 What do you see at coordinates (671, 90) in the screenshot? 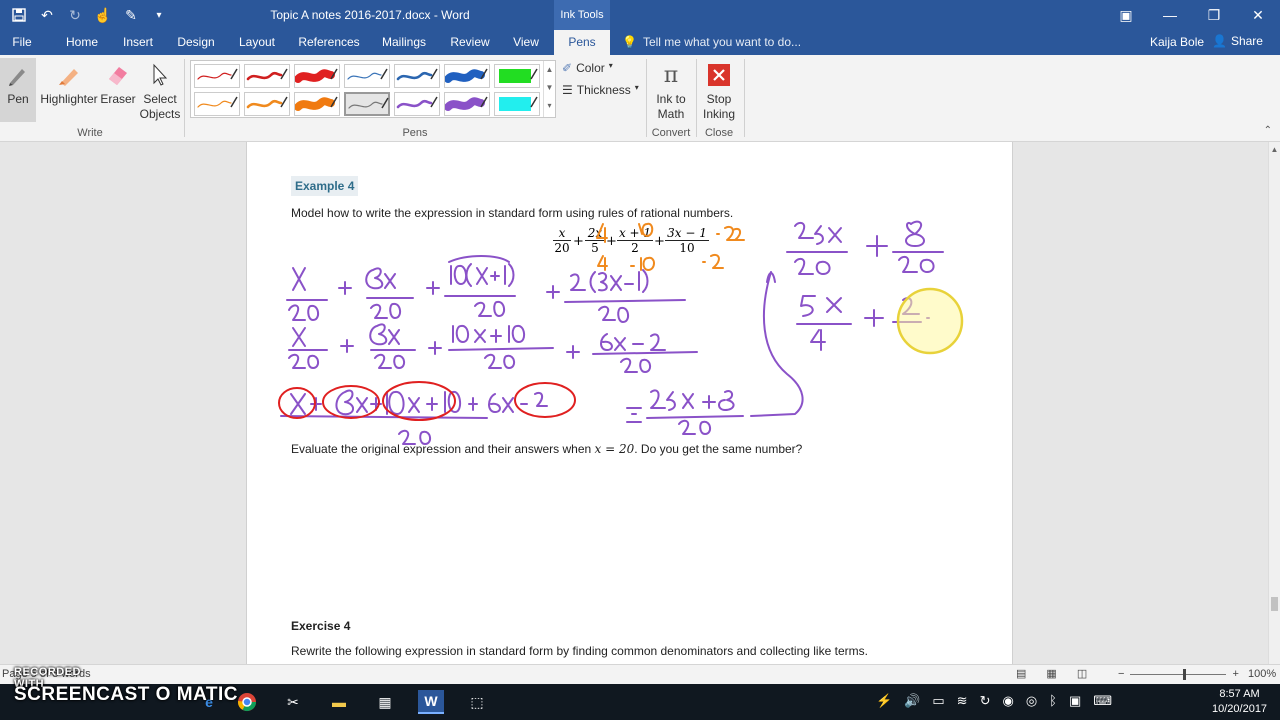
I see `ink-to-math-button: π Ink to Math` at bounding box center [671, 90].